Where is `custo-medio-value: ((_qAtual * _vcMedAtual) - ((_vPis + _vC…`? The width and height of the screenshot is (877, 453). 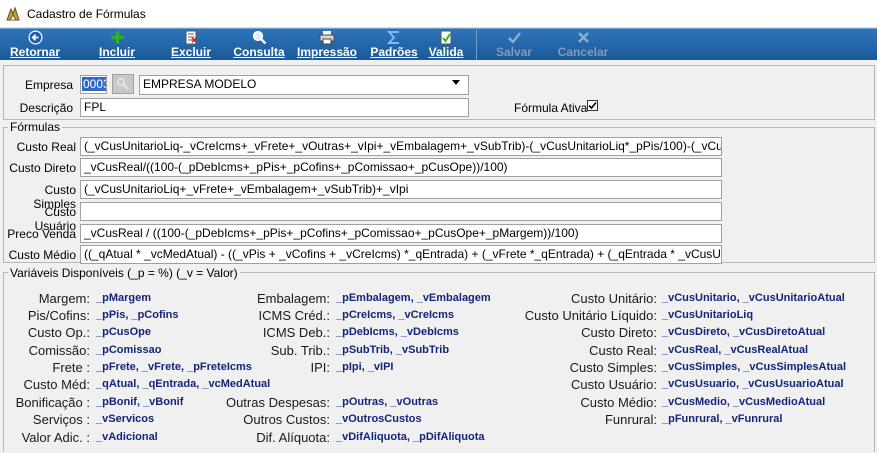 custo-medio-value: ((_qAtual * _vcMedAtual) - ((_vPis + _vC… is located at coordinates (403, 254).